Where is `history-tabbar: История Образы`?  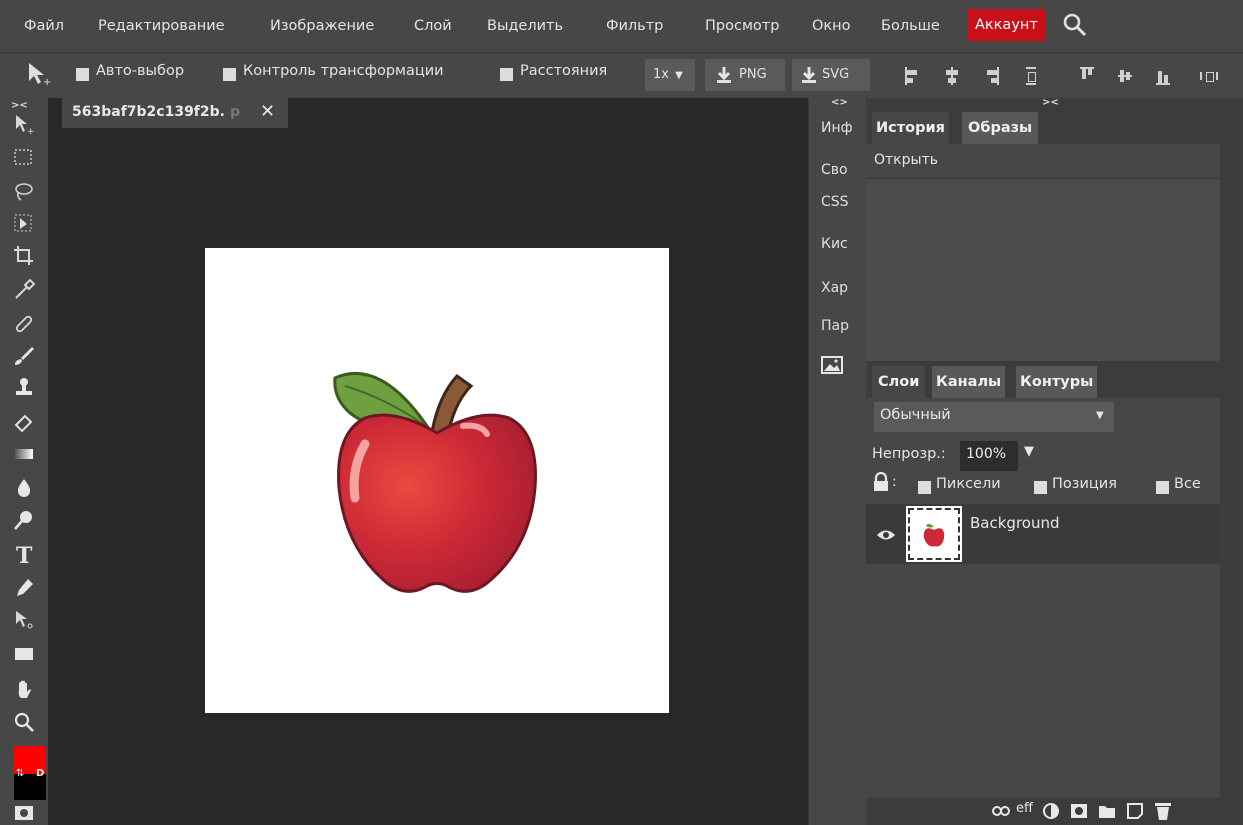 history-tabbar: История Образы is located at coordinates (1054, 128).